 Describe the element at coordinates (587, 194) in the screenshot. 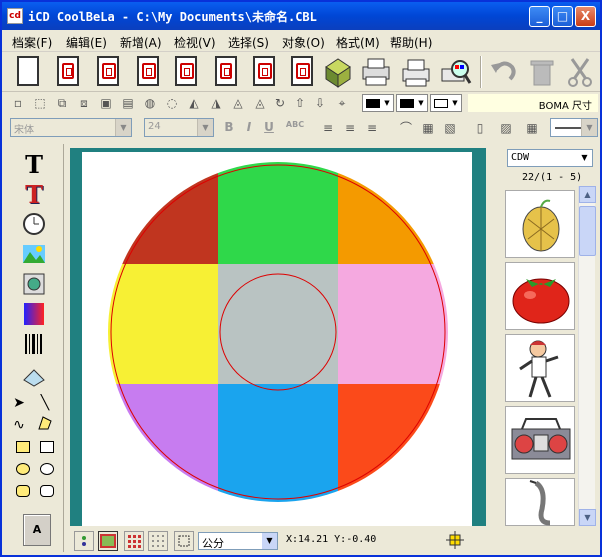

I see `scroll-up-icon: ▲` at that location.